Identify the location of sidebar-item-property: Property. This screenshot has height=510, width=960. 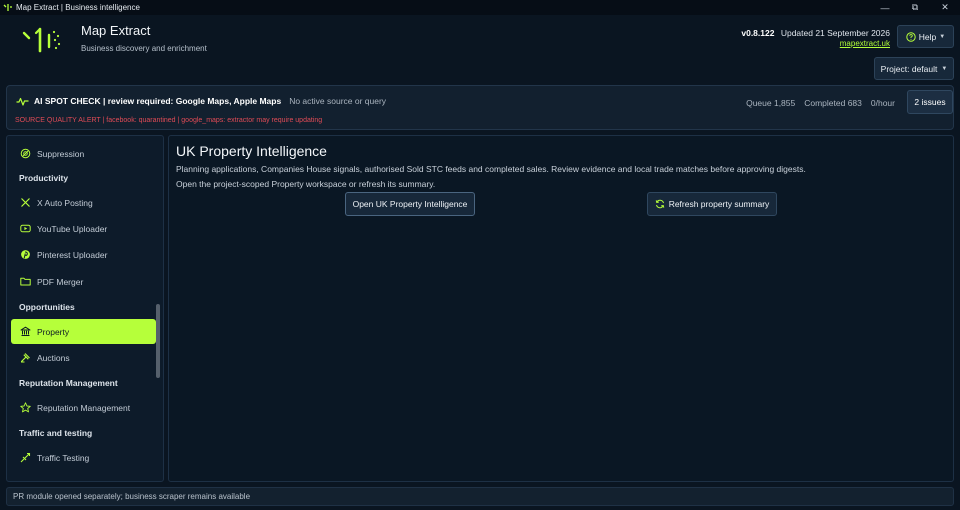
(83, 331).